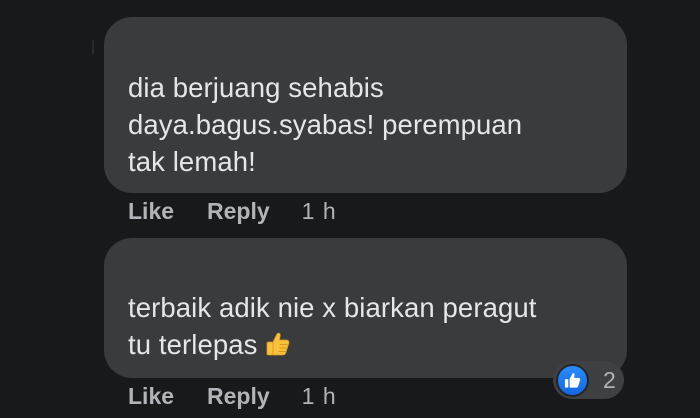 This screenshot has height=418, width=700. What do you see at coordinates (193, 344) in the screenshot?
I see `comment-text-line: tu terlepas` at bounding box center [193, 344].